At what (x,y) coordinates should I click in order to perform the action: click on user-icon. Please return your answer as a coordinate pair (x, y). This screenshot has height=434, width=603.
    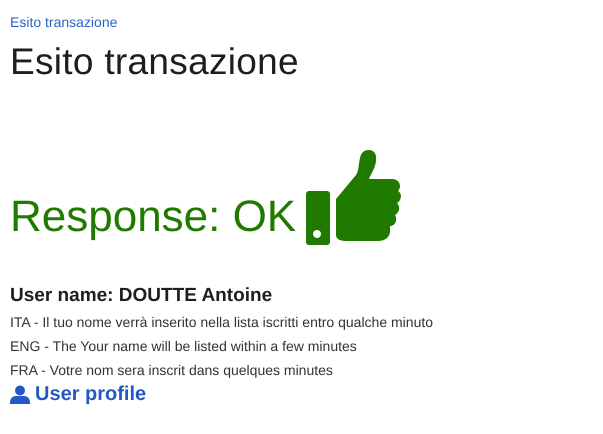
    Looking at the image, I should click on (20, 394).